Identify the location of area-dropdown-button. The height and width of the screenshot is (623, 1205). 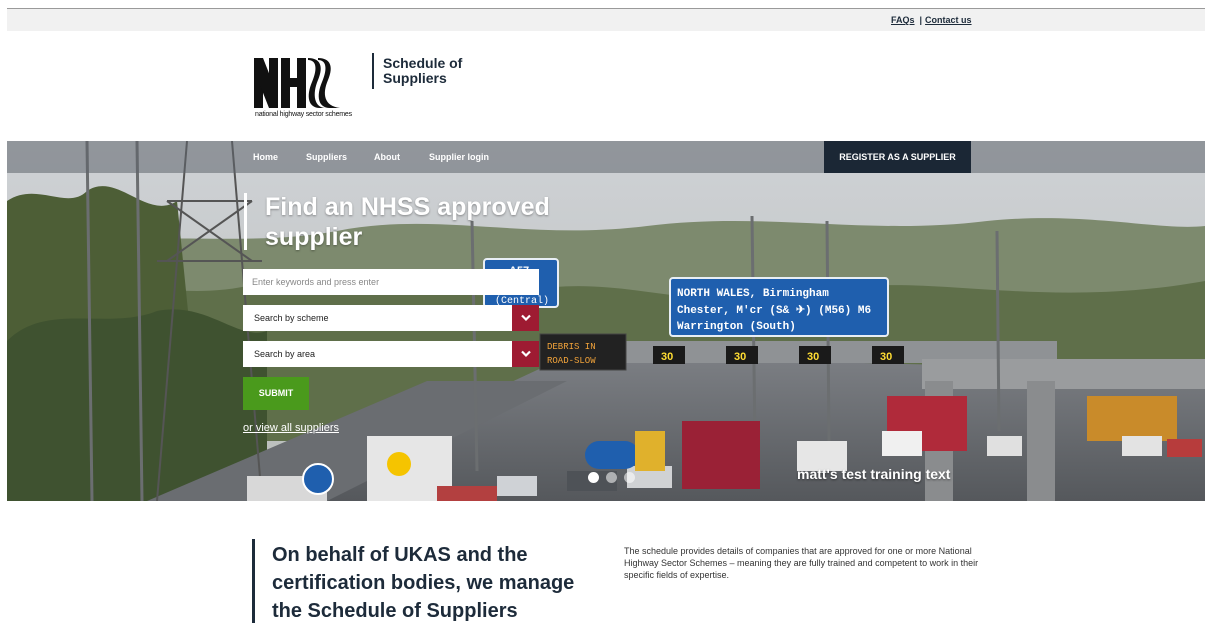
(525, 354).